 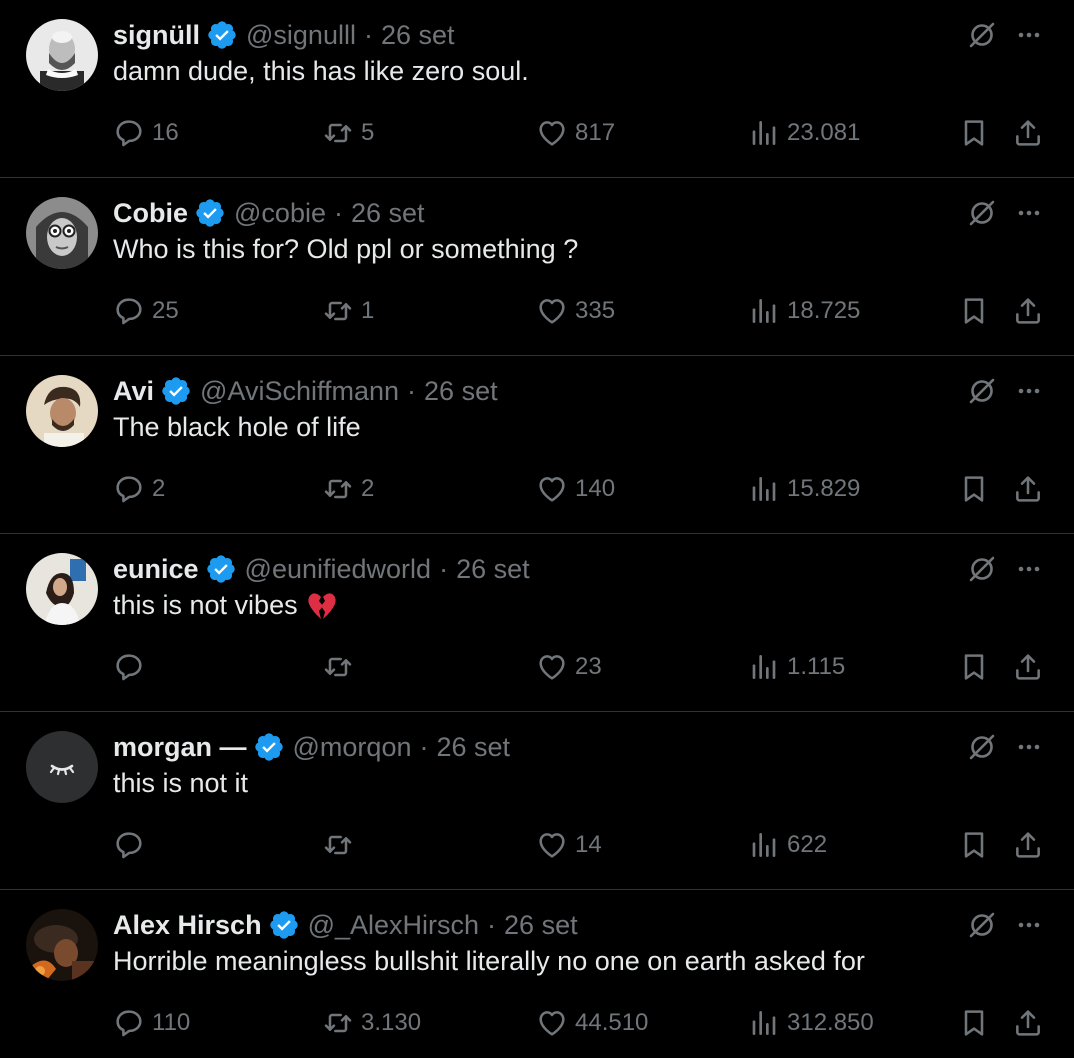 What do you see at coordinates (205, 605) in the screenshot?
I see `tweet-text-content: this is not vibes` at bounding box center [205, 605].